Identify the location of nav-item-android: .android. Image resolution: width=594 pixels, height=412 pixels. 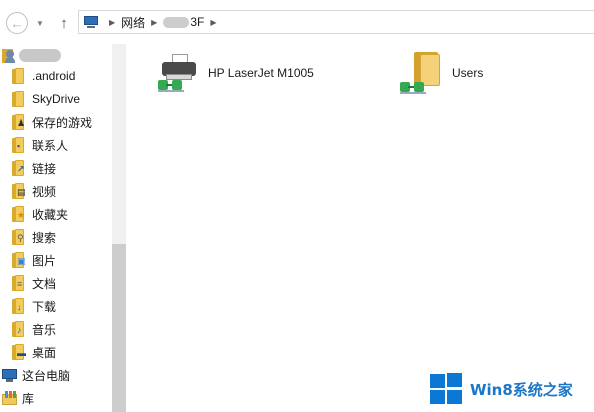
(43, 76).